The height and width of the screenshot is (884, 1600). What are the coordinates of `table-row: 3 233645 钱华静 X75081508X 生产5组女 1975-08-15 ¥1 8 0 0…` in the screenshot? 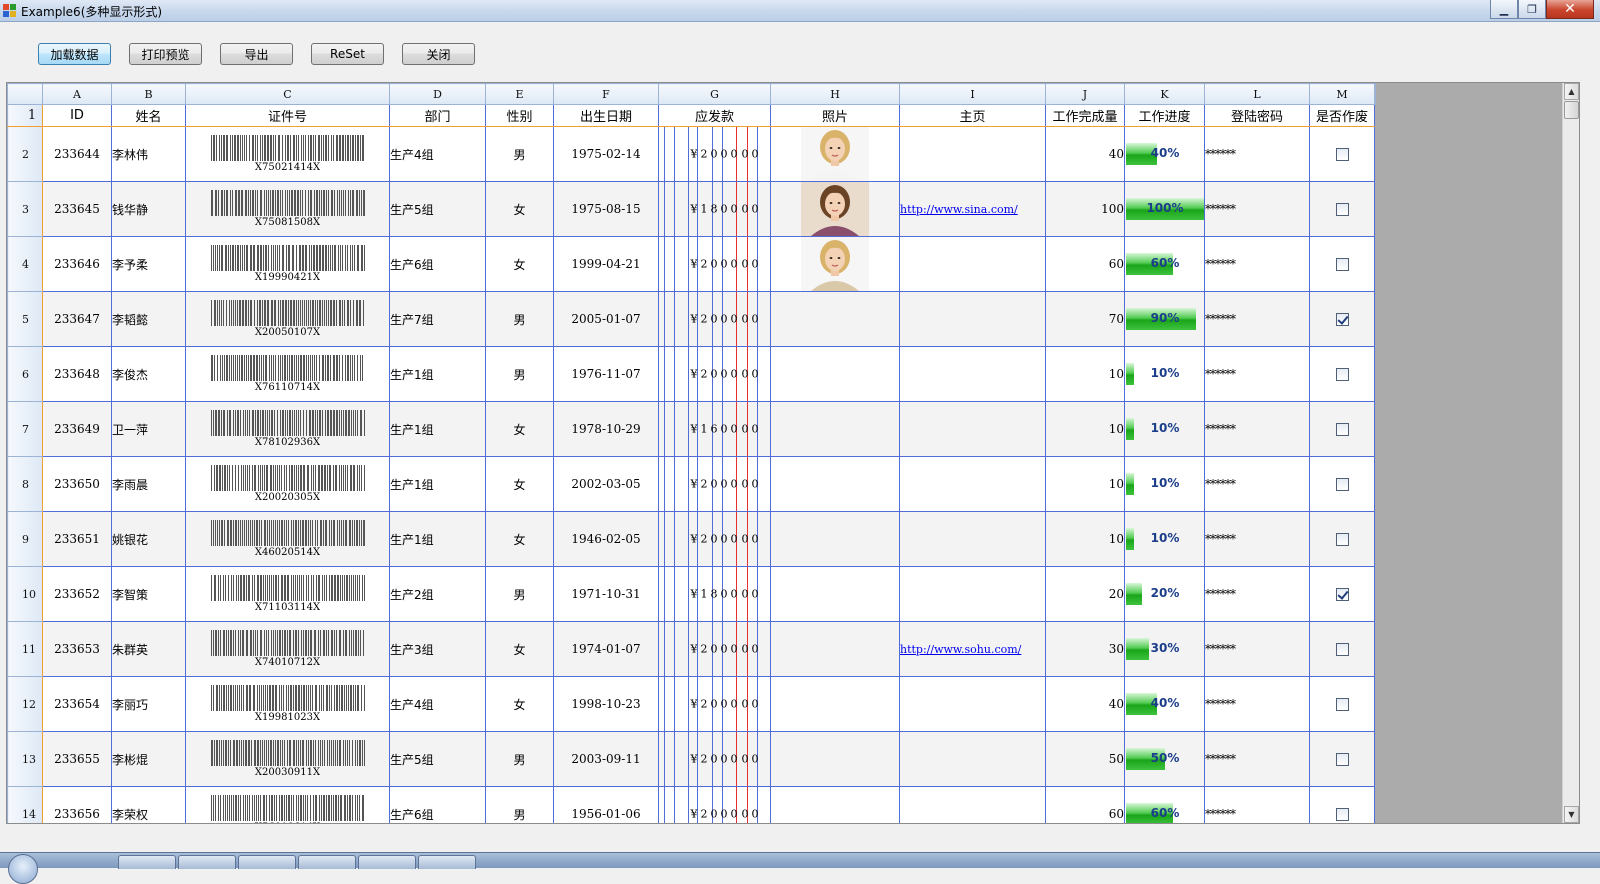 It's located at (691, 209).